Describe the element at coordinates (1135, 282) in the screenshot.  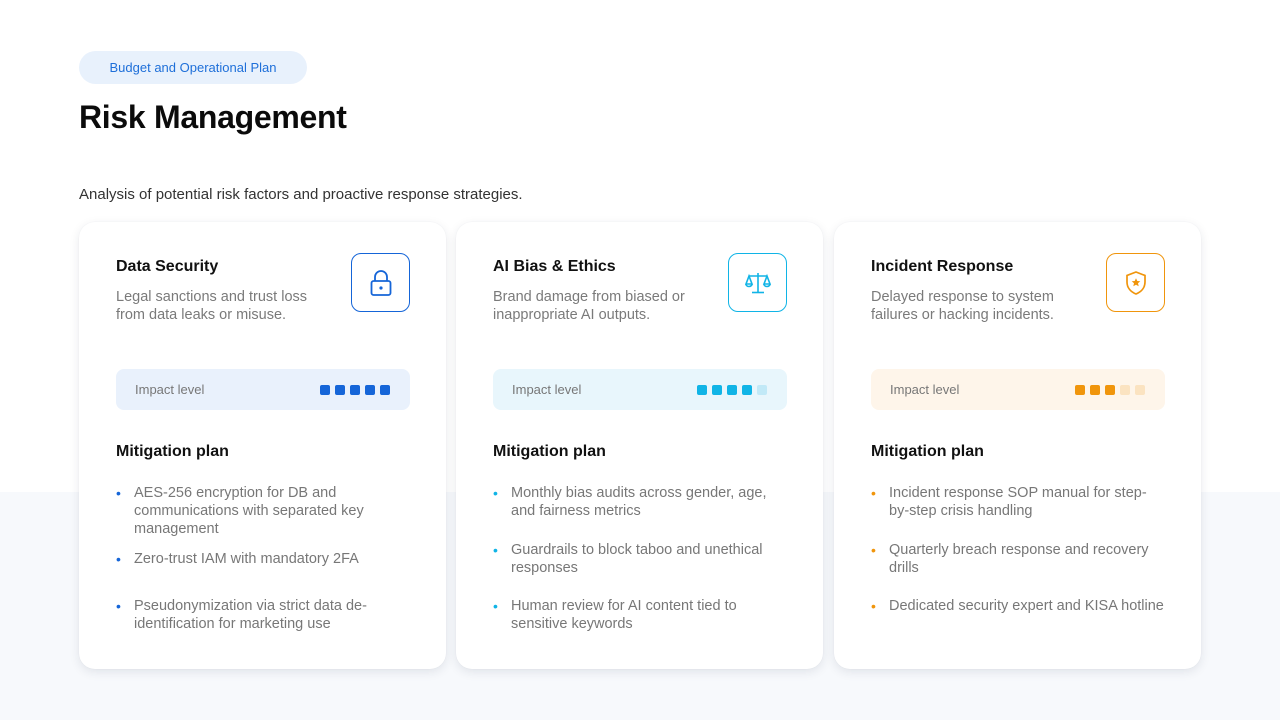
I see `shield-star-icon` at that location.